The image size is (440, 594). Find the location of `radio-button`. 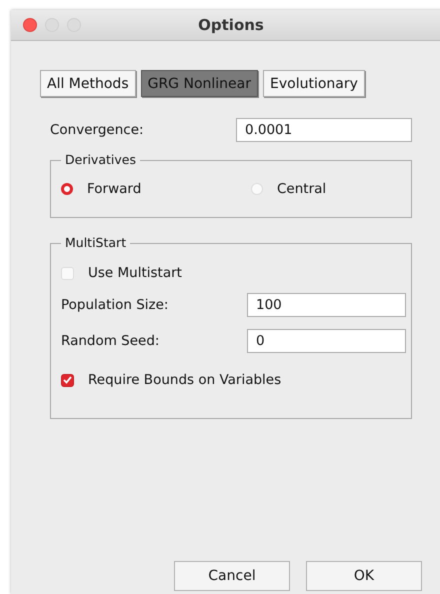

radio-button is located at coordinates (67, 189).